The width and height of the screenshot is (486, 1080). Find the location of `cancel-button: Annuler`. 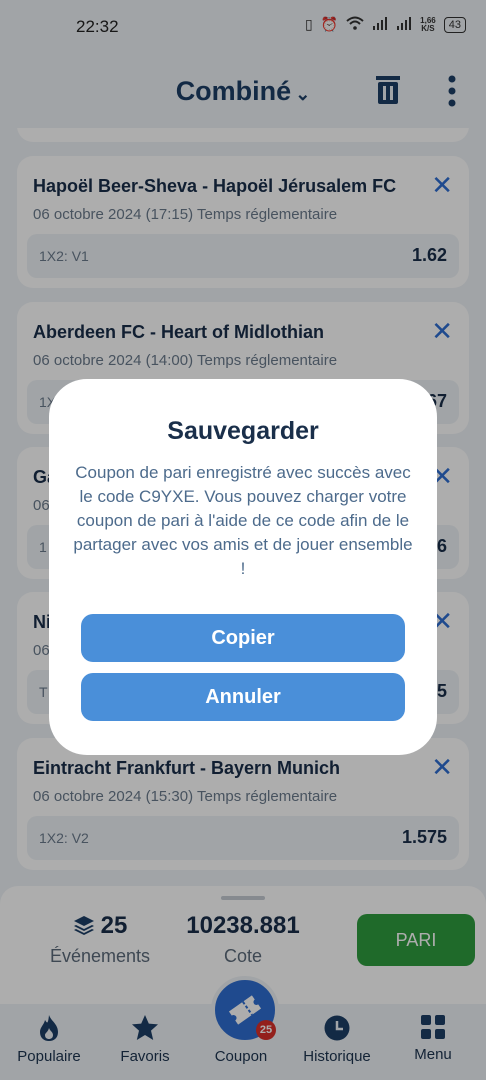

cancel-button: Annuler is located at coordinates (243, 697).